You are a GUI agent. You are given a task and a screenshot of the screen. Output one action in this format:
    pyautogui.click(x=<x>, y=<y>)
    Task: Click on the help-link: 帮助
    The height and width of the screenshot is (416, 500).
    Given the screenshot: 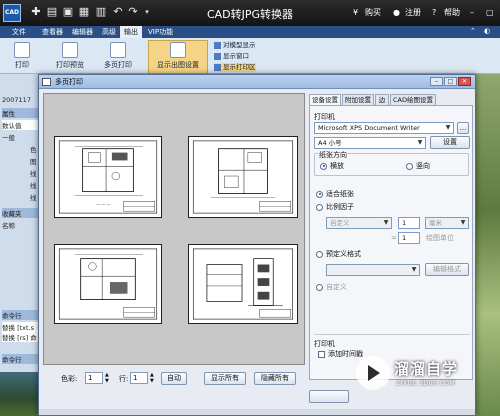 What is the action you would take?
    pyautogui.click(x=452, y=13)
    